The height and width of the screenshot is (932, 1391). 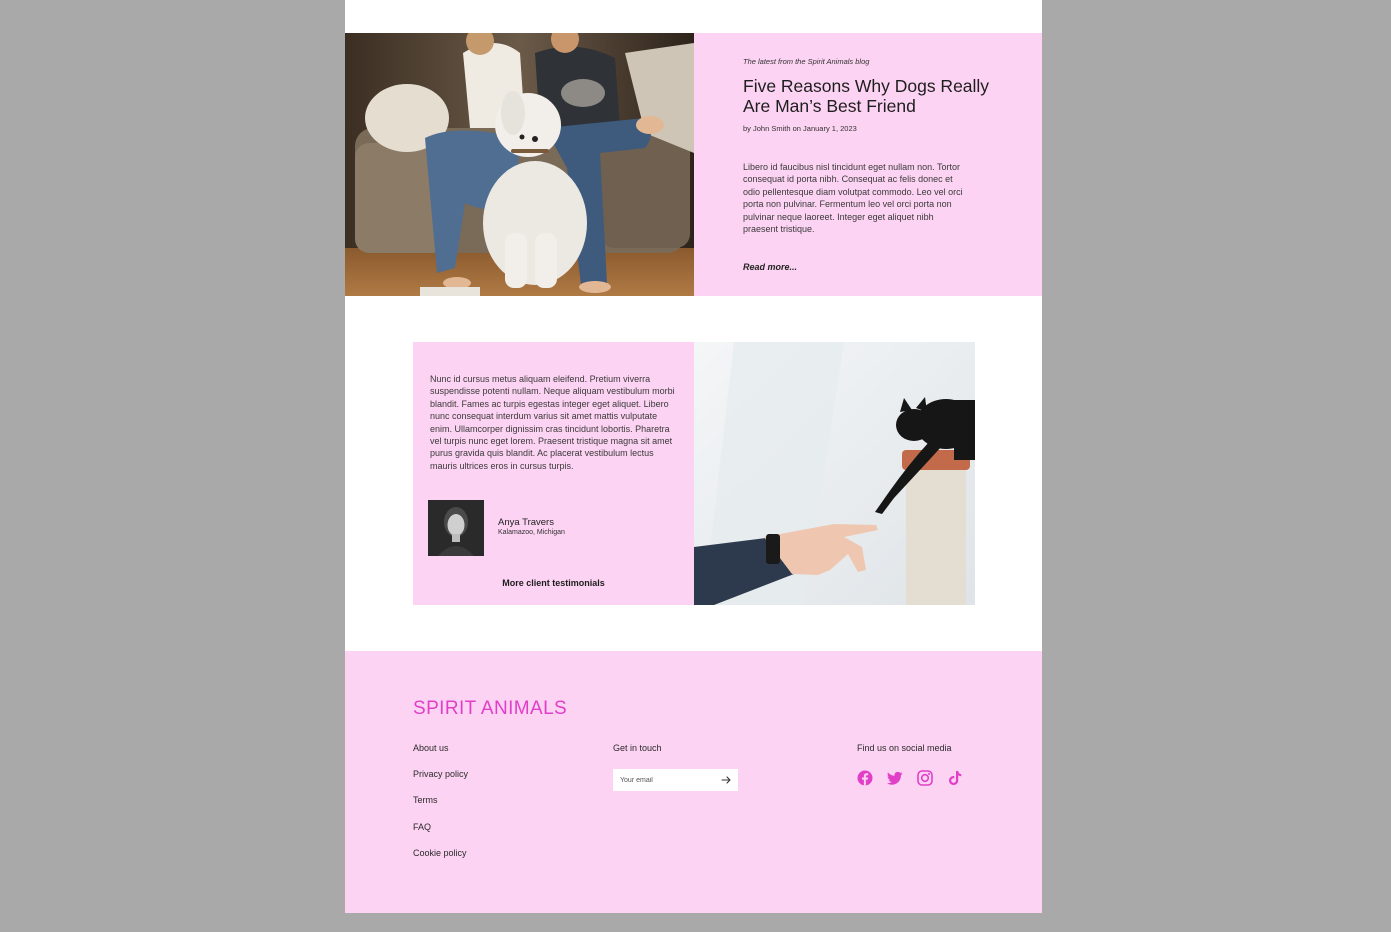 What do you see at coordinates (531, 532) in the screenshot?
I see `testimonial-author-location: Kalamazoo, Michigan` at bounding box center [531, 532].